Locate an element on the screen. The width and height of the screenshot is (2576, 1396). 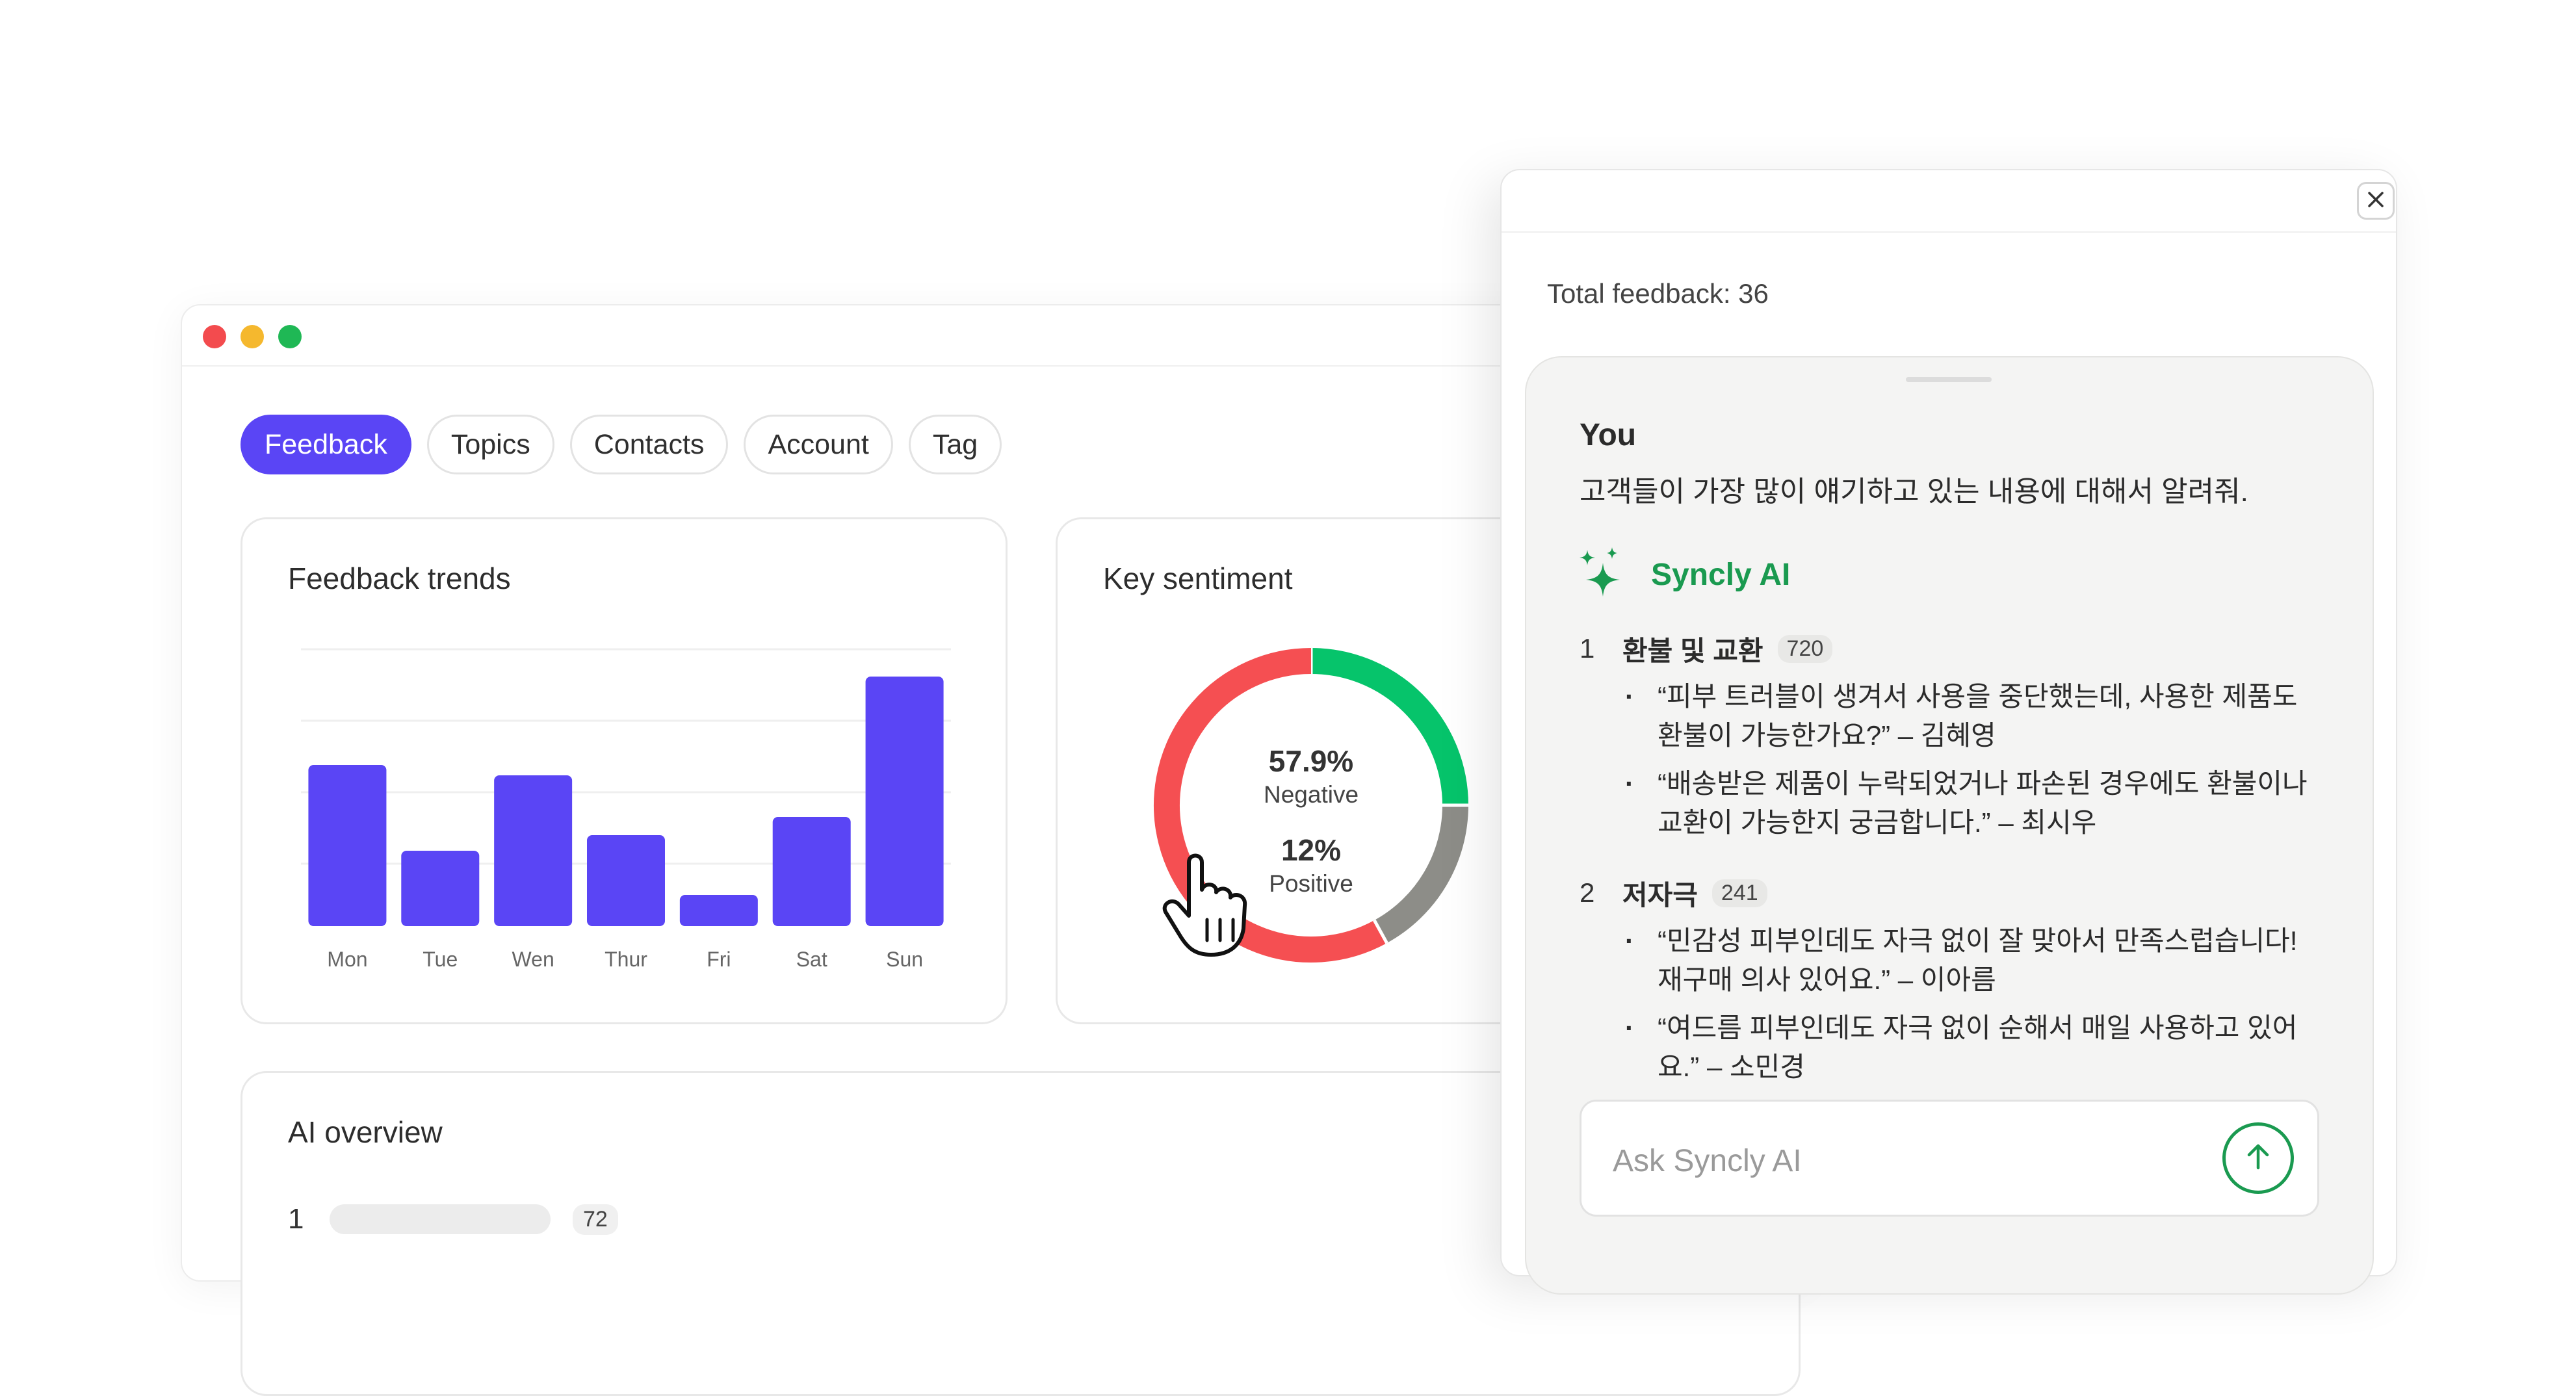
send-button is located at coordinates (2258, 1158).